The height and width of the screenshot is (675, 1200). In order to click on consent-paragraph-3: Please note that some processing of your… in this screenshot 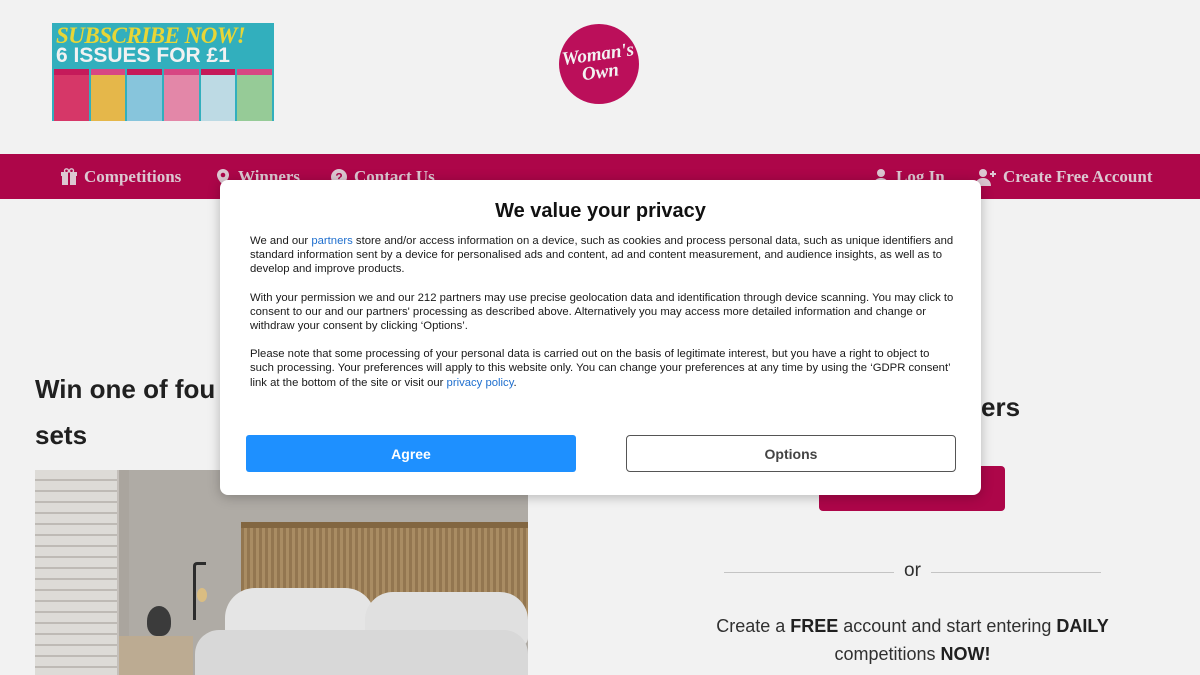, I will do `click(600, 368)`.